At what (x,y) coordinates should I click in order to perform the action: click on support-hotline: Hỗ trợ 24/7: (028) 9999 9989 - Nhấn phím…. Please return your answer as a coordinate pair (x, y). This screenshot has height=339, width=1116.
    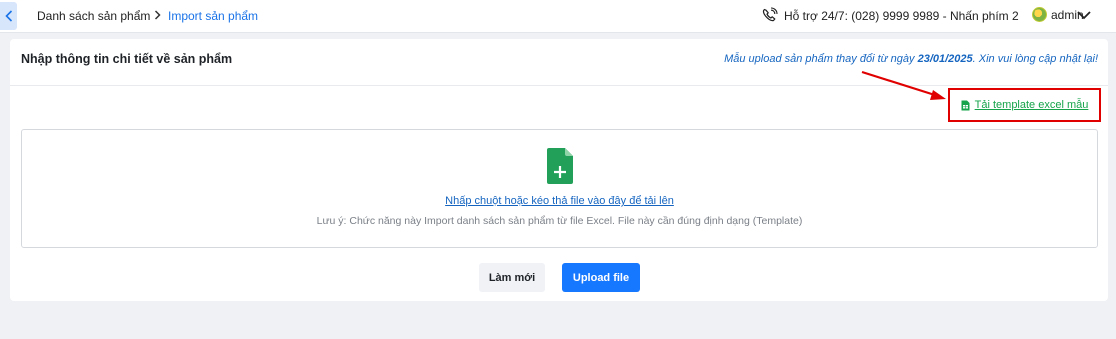
    Looking at the image, I should click on (890, 15).